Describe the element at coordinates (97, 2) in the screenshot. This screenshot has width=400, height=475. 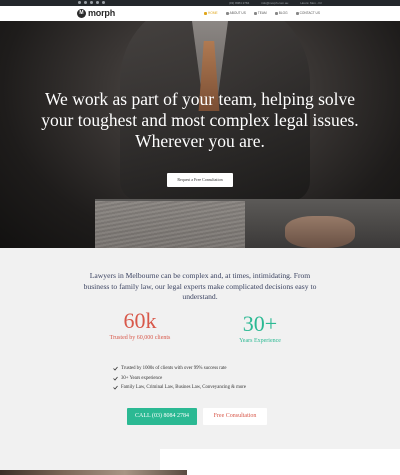
I see `instagram-icon` at that location.